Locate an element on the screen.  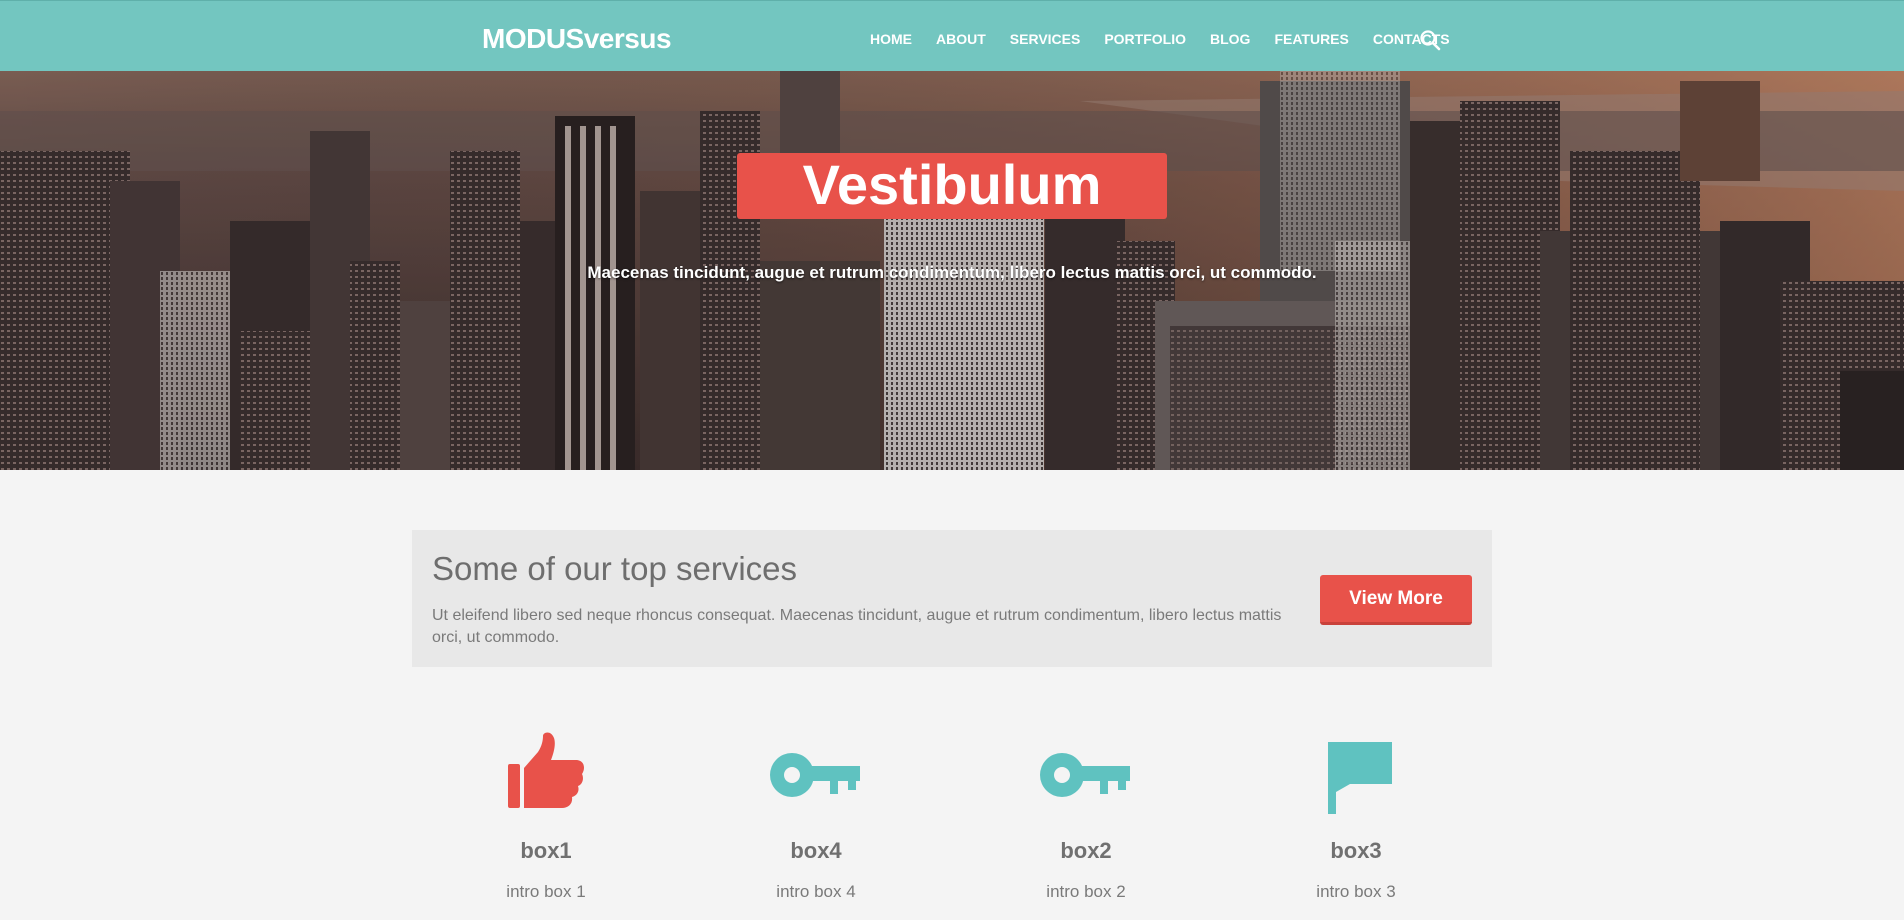
view-more-button: View More is located at coordinates (1396, 600).